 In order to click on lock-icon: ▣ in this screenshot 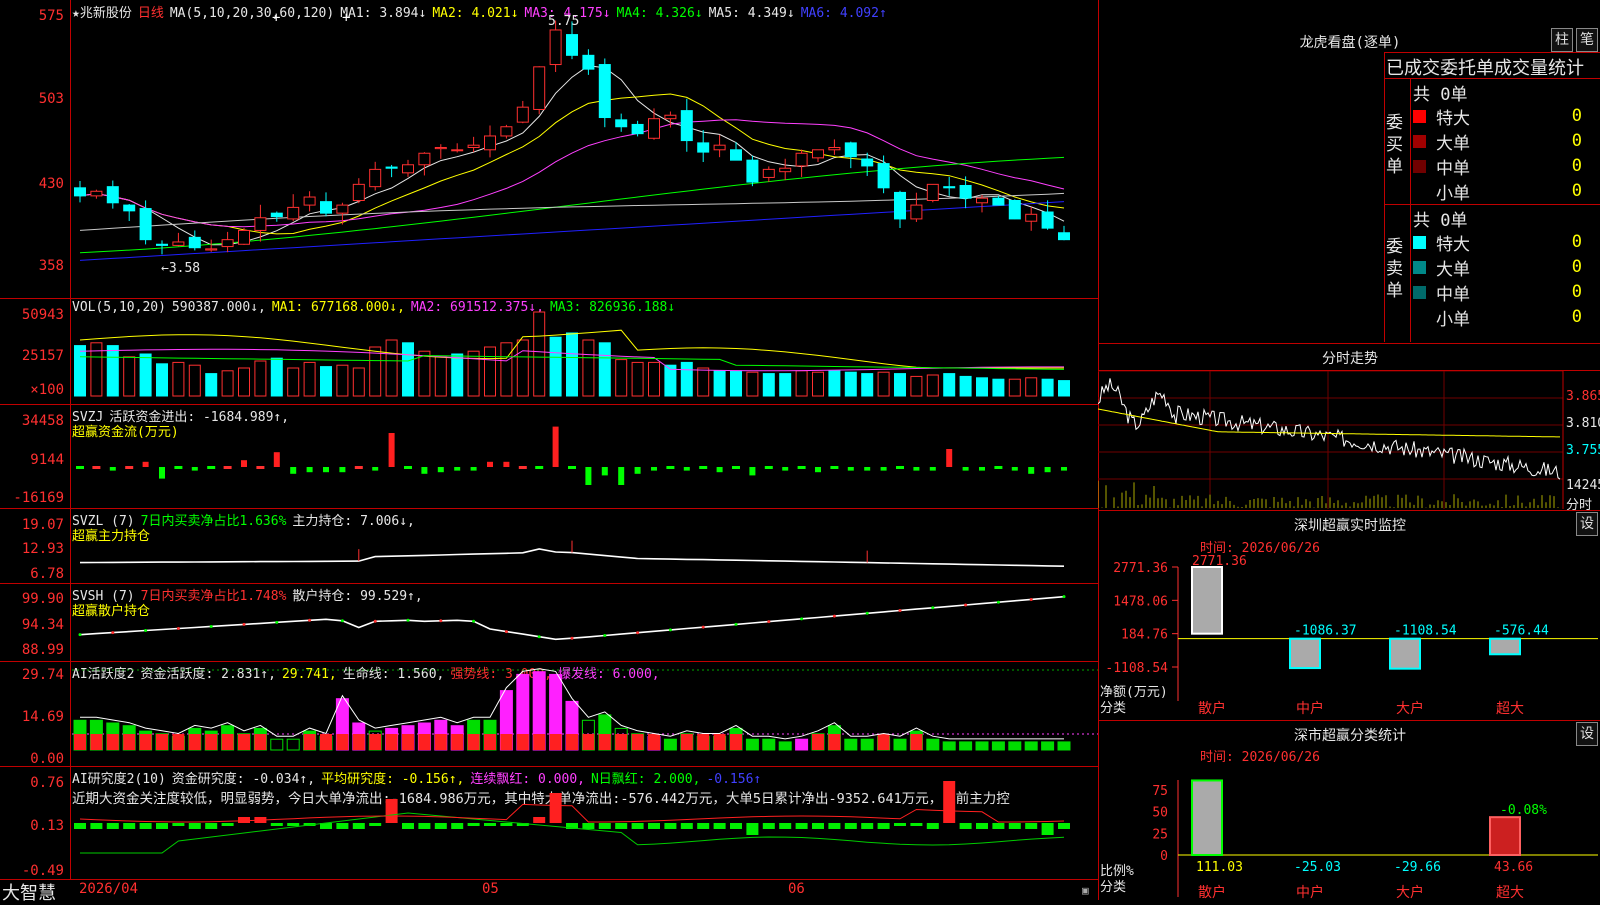, I will do `click(1085, 890)`.